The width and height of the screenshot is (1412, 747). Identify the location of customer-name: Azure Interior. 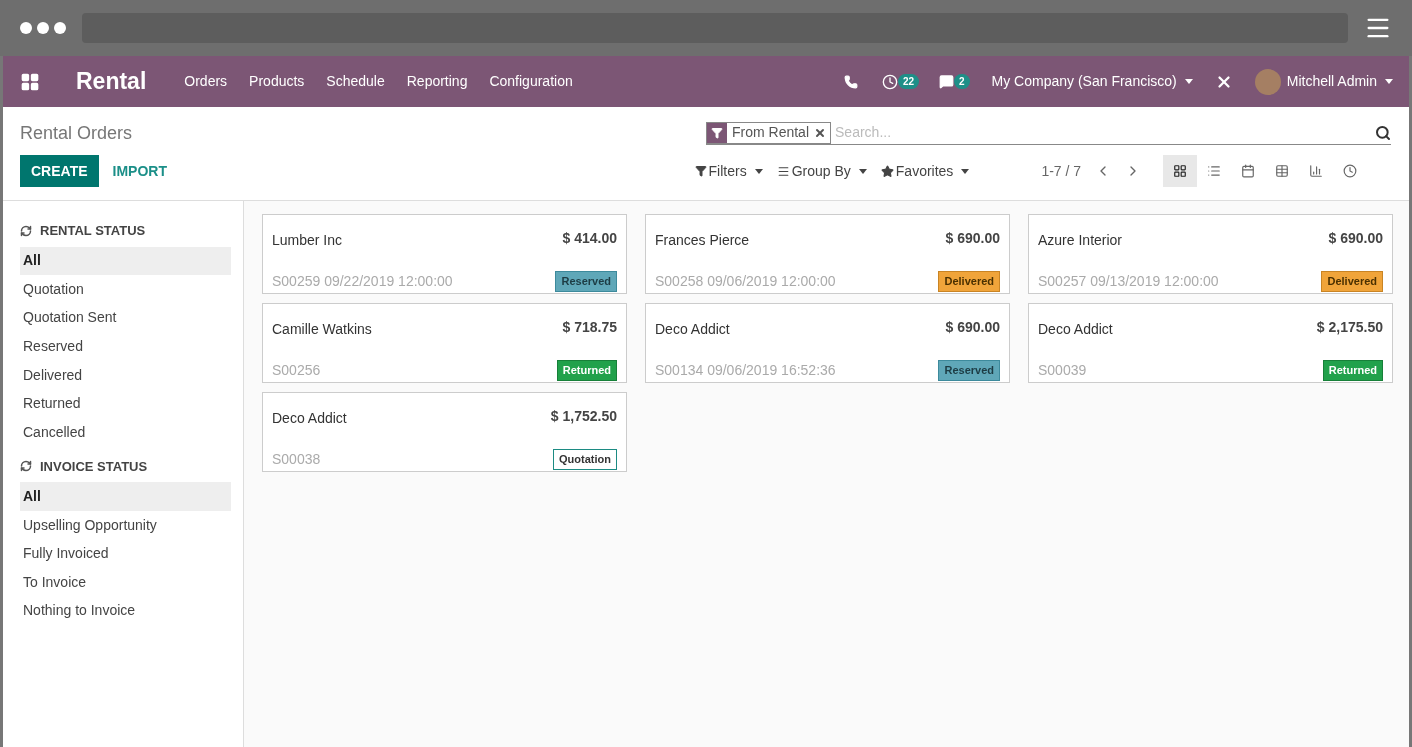
(1080, 240).